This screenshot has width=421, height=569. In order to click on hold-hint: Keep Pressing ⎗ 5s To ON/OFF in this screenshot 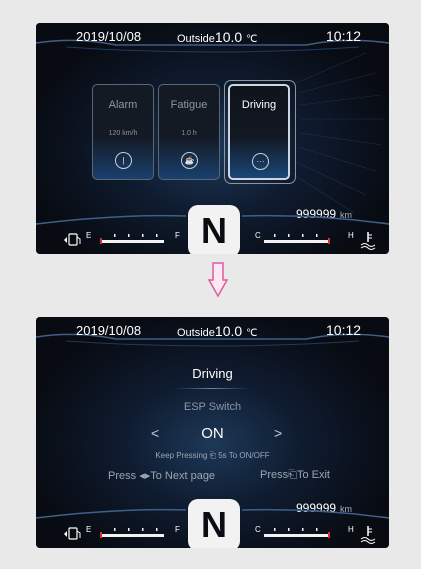, I will do `click(212, 456)`.